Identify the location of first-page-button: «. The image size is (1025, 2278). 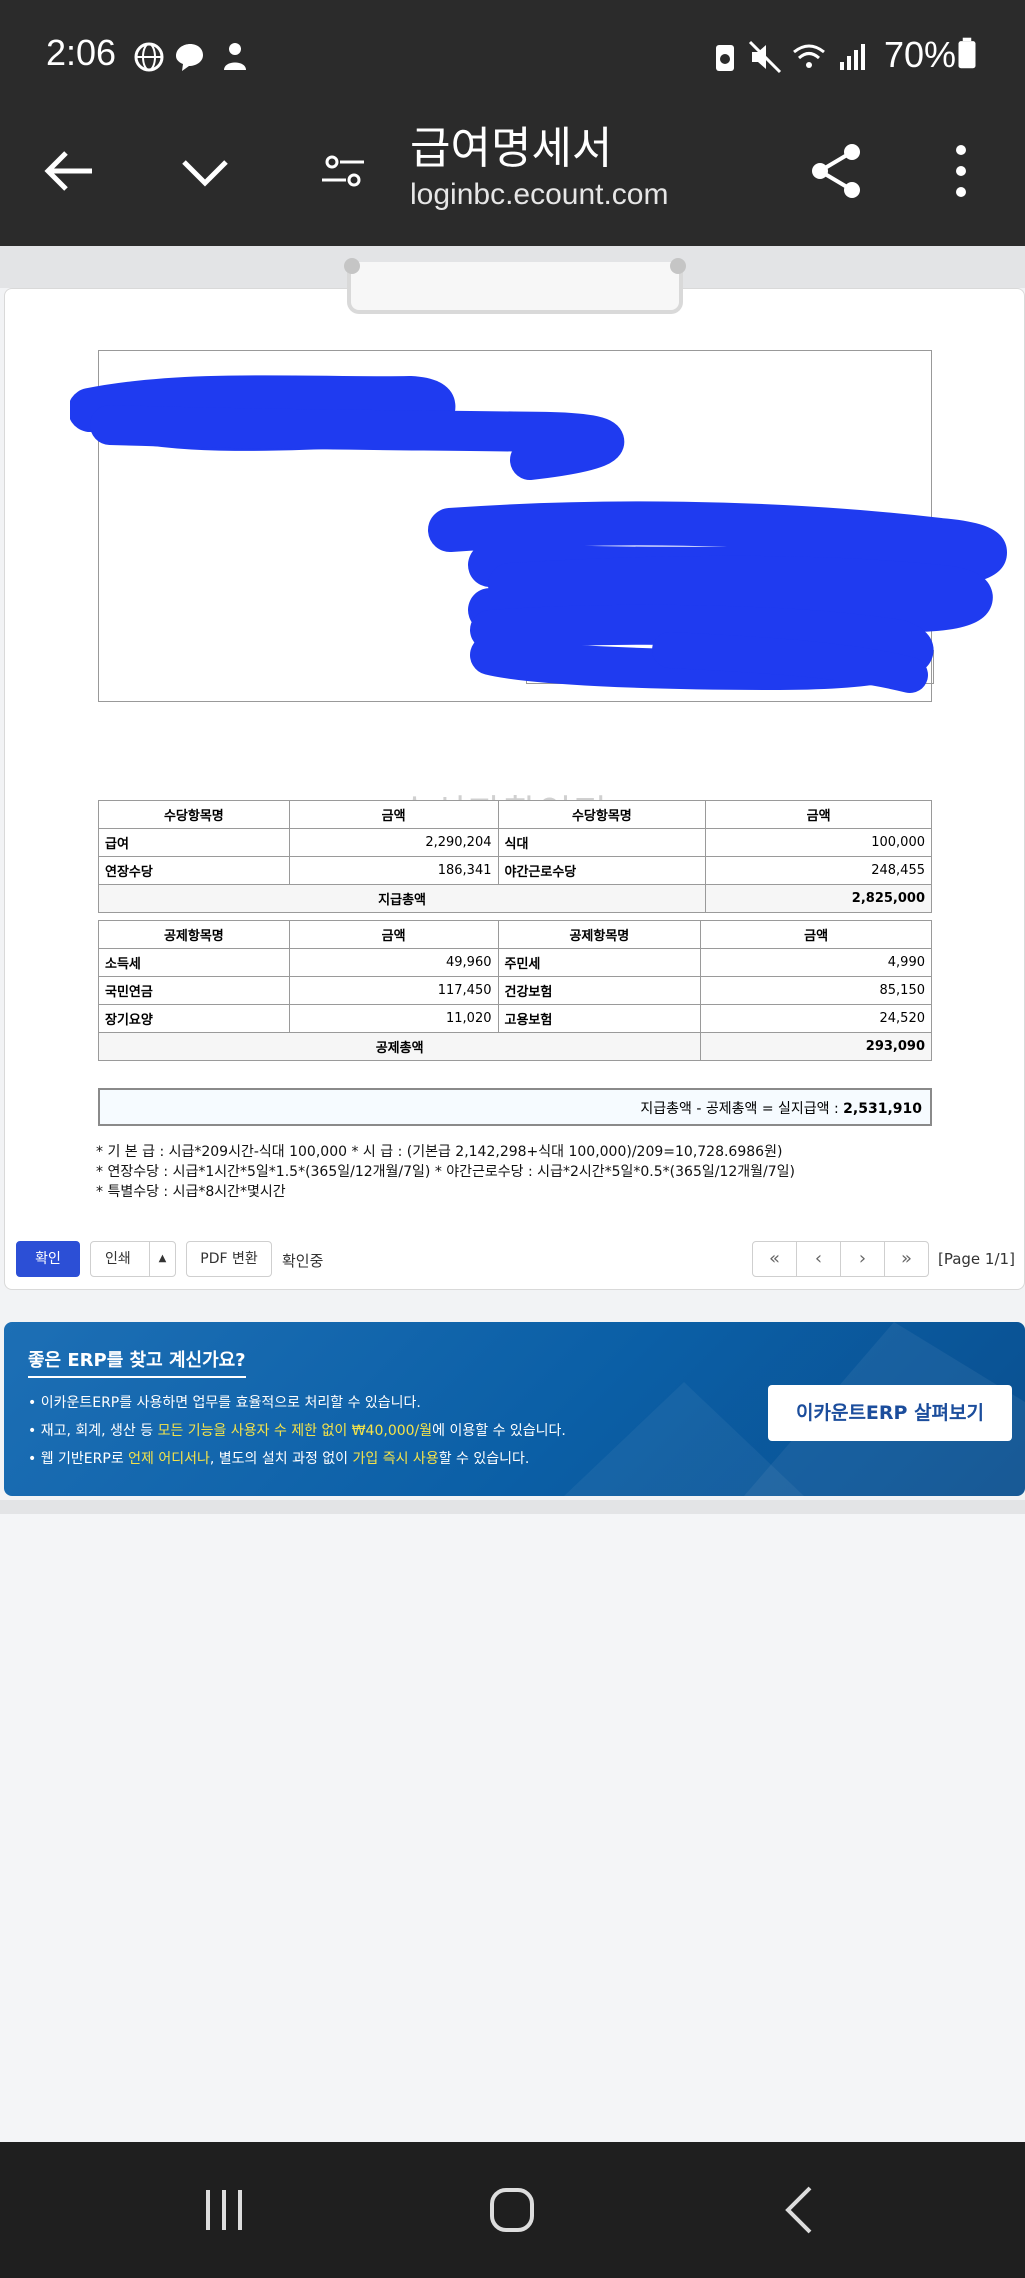
(774, 1259).